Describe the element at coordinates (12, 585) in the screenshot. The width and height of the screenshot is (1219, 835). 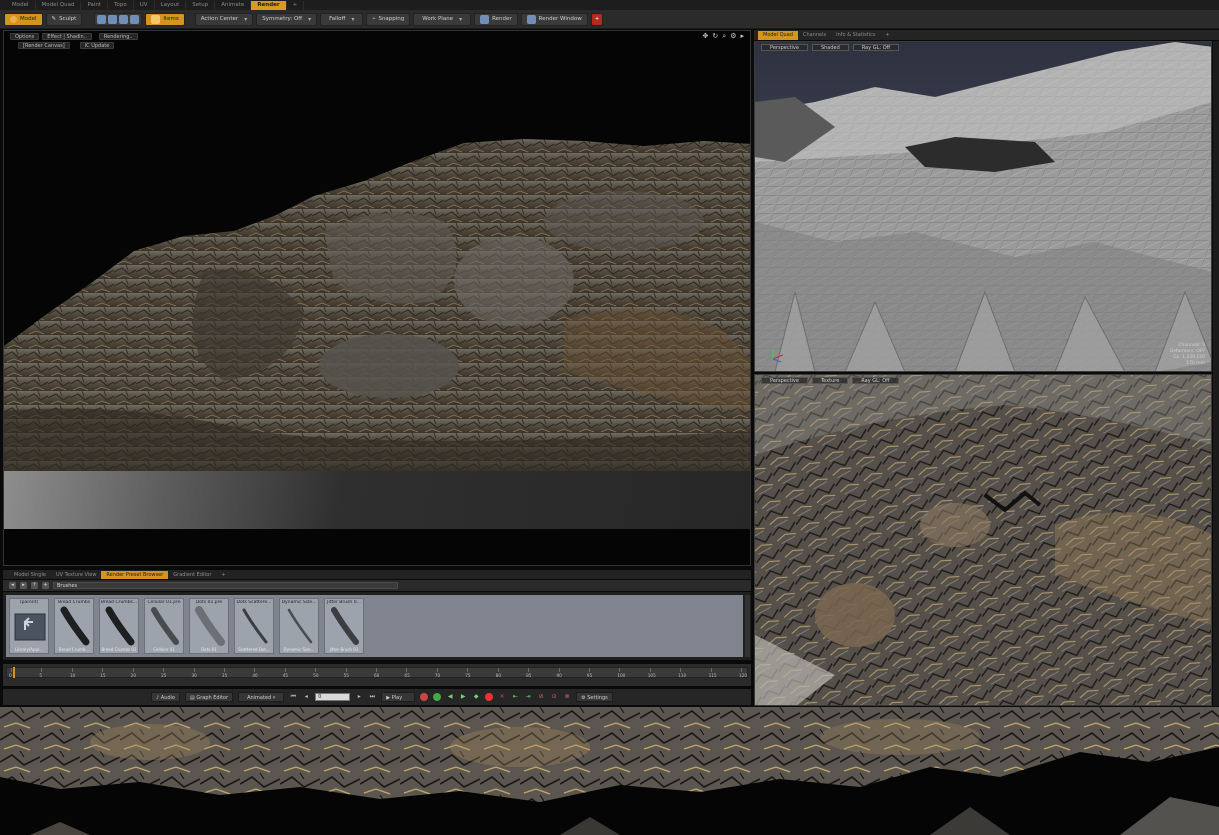
I see `back-arrow-icon: ◂` at that location.